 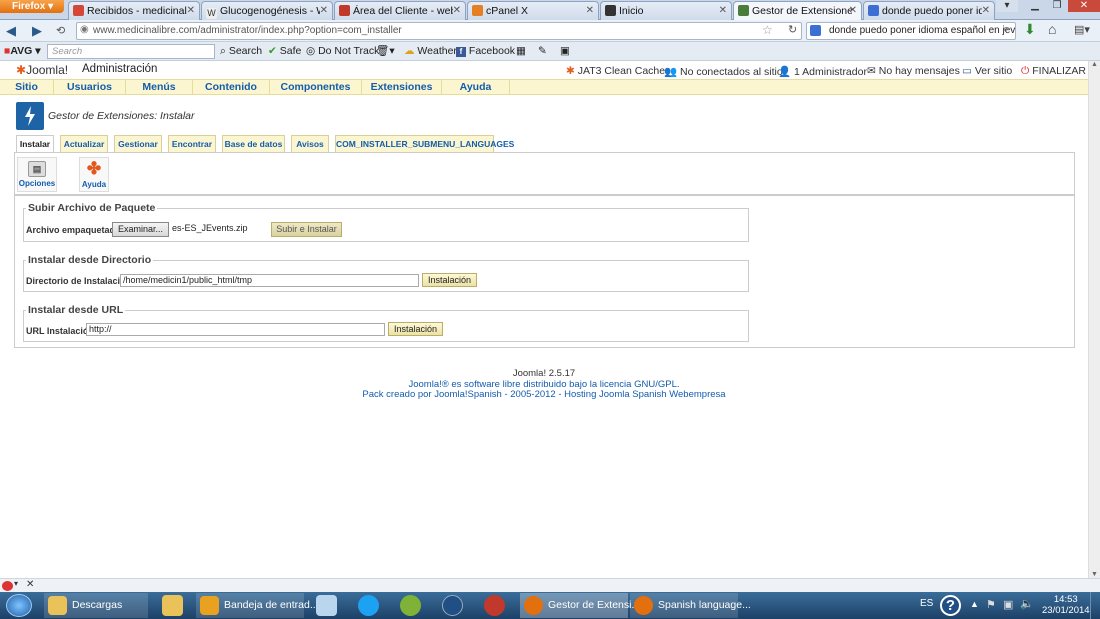 What do you see at coordinates (1053, 71) in the screenshot?
I see `logout-link: ⏻ FINALIZAR` at bounding box center [1053, 71].